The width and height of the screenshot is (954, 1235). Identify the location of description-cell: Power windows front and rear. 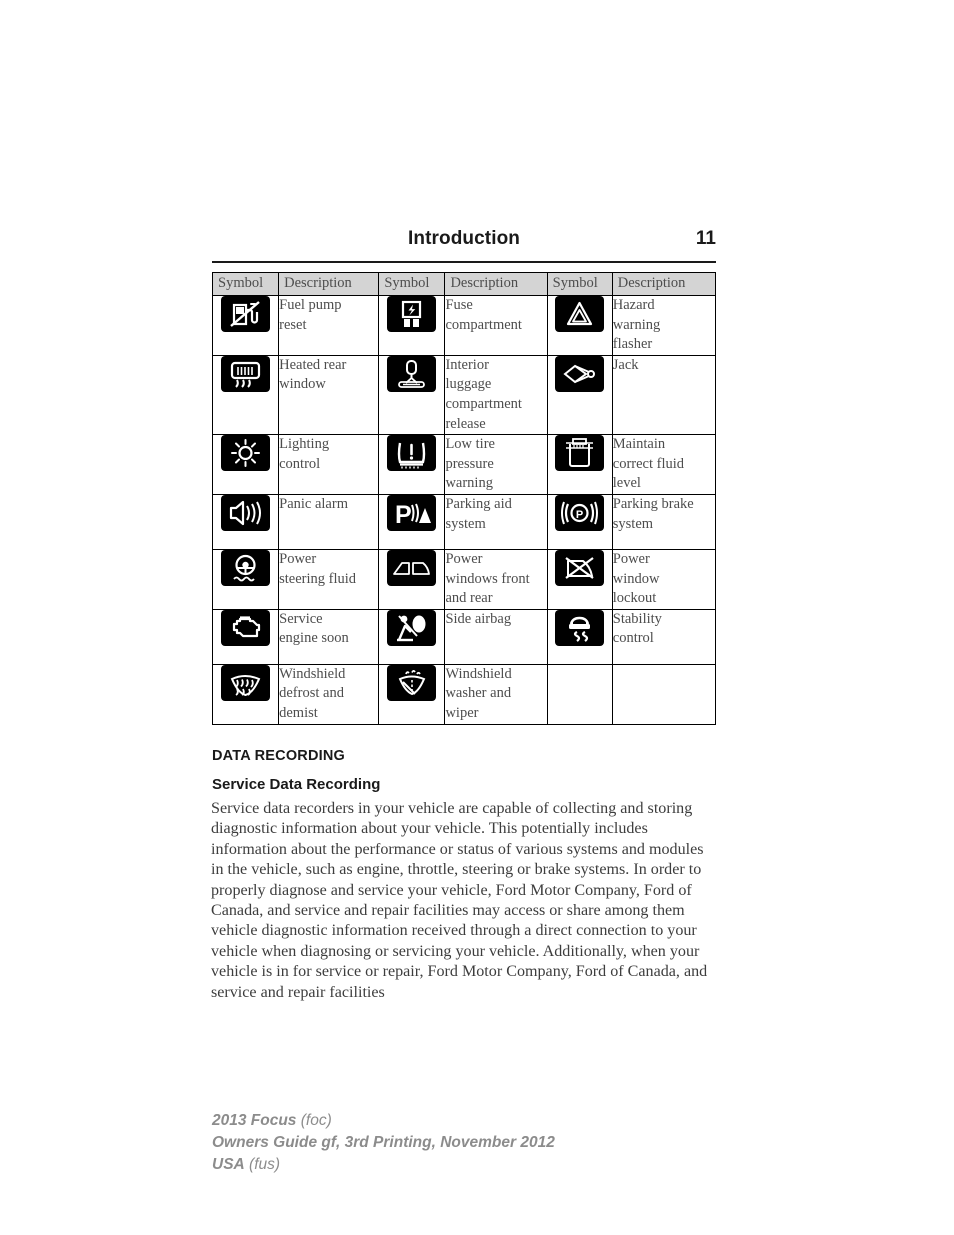
(496, 579).